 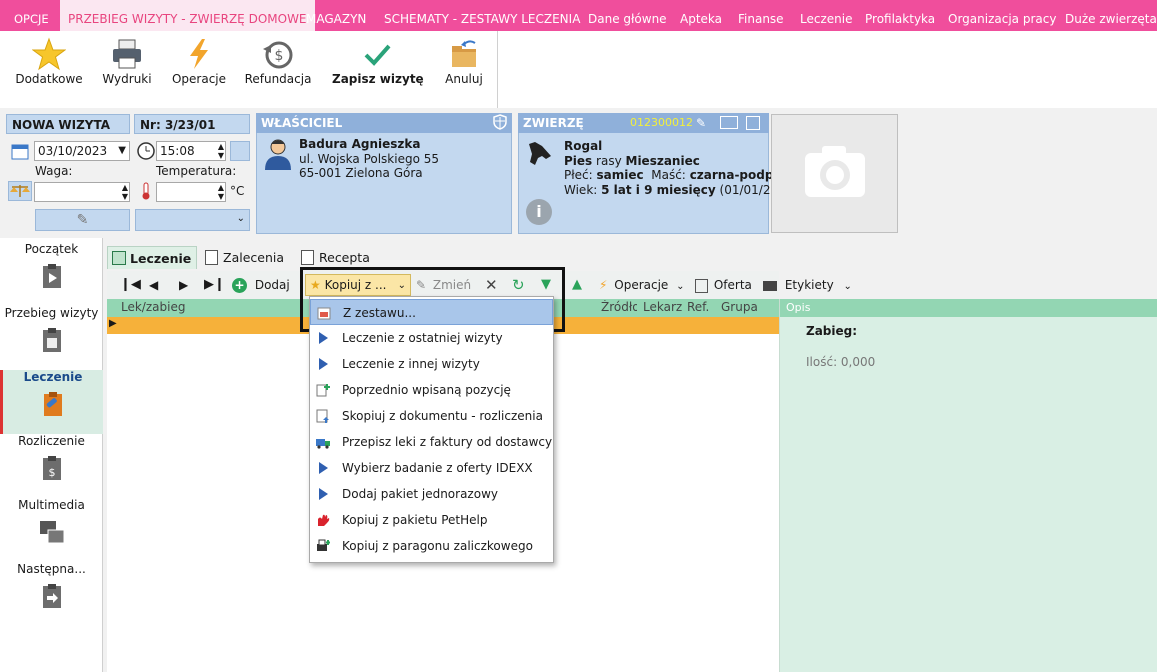 What do you see at coordinates (539, 212) in the screenshot?
I see `info-icon: i` at bounding box center [539, 212].